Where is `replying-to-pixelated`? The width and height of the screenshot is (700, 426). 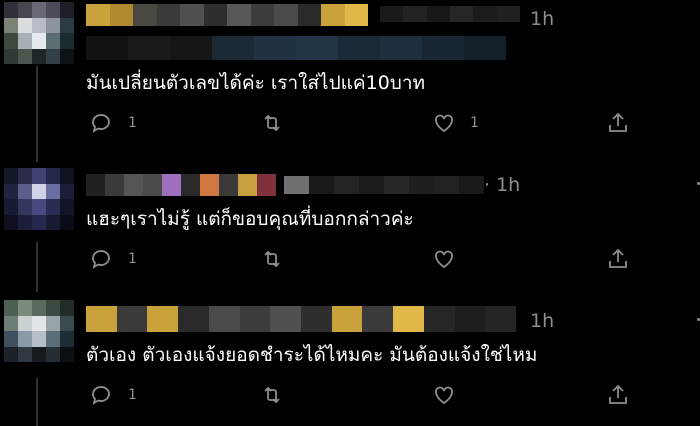 replying-to-pixelated is located at coordinates (296, 48).